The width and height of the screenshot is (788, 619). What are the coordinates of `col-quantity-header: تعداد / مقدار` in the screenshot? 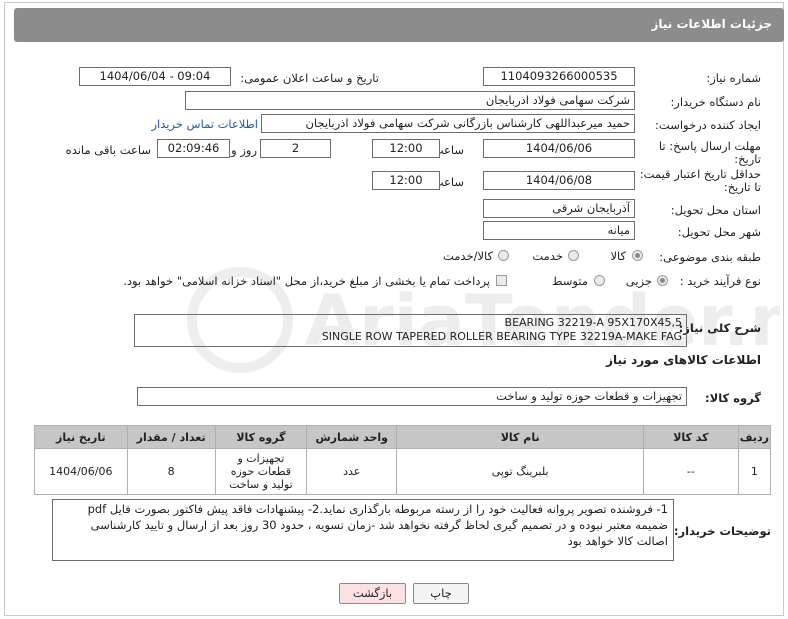 It's located at (171, 437).